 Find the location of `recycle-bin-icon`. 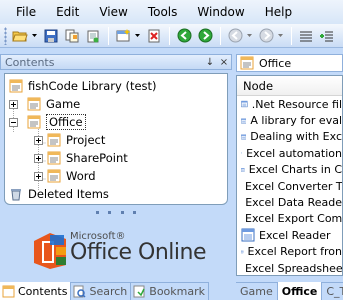

recycle-bin-icon is located at coordinates (16, 195).